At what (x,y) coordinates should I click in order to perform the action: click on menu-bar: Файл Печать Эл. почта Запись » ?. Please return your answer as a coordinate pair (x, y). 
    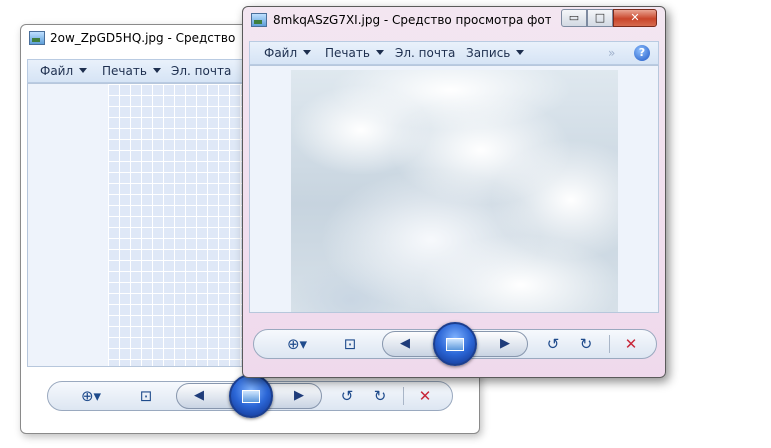
    Looking at the image, I should click on (454, 53).